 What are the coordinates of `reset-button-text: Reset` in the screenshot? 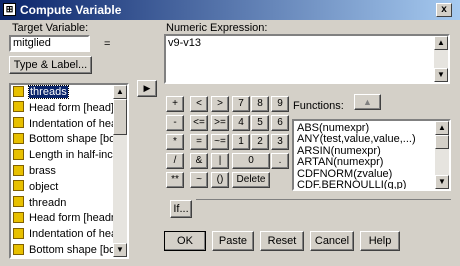 It's located at (282, 241).